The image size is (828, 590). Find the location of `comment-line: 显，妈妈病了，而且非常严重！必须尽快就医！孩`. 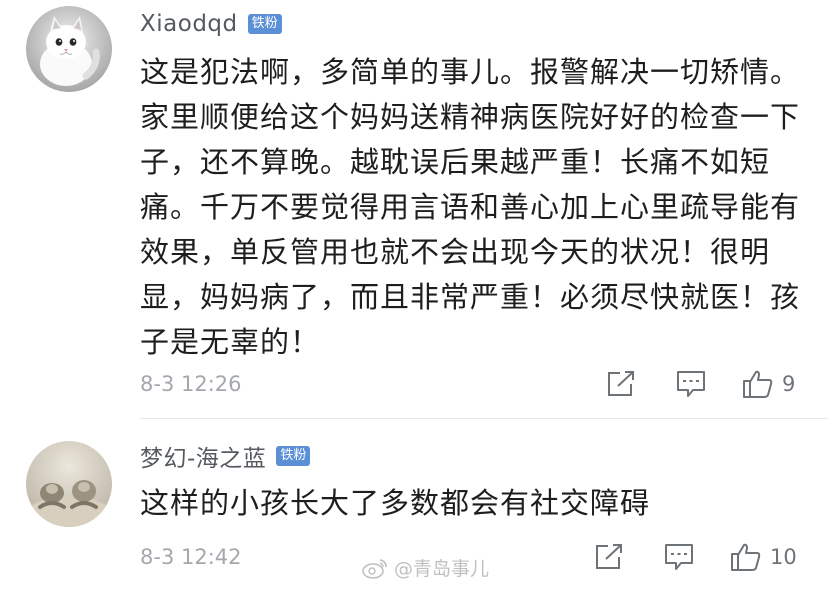

comment-line: 显，妈妈病了，而且非常严重！必须尽快就医！孩 is located at coordinates (470, 297).